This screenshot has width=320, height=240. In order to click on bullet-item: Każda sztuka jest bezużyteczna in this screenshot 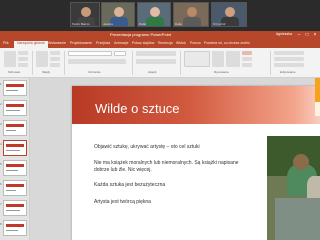, I will do `click(171, 185)`.